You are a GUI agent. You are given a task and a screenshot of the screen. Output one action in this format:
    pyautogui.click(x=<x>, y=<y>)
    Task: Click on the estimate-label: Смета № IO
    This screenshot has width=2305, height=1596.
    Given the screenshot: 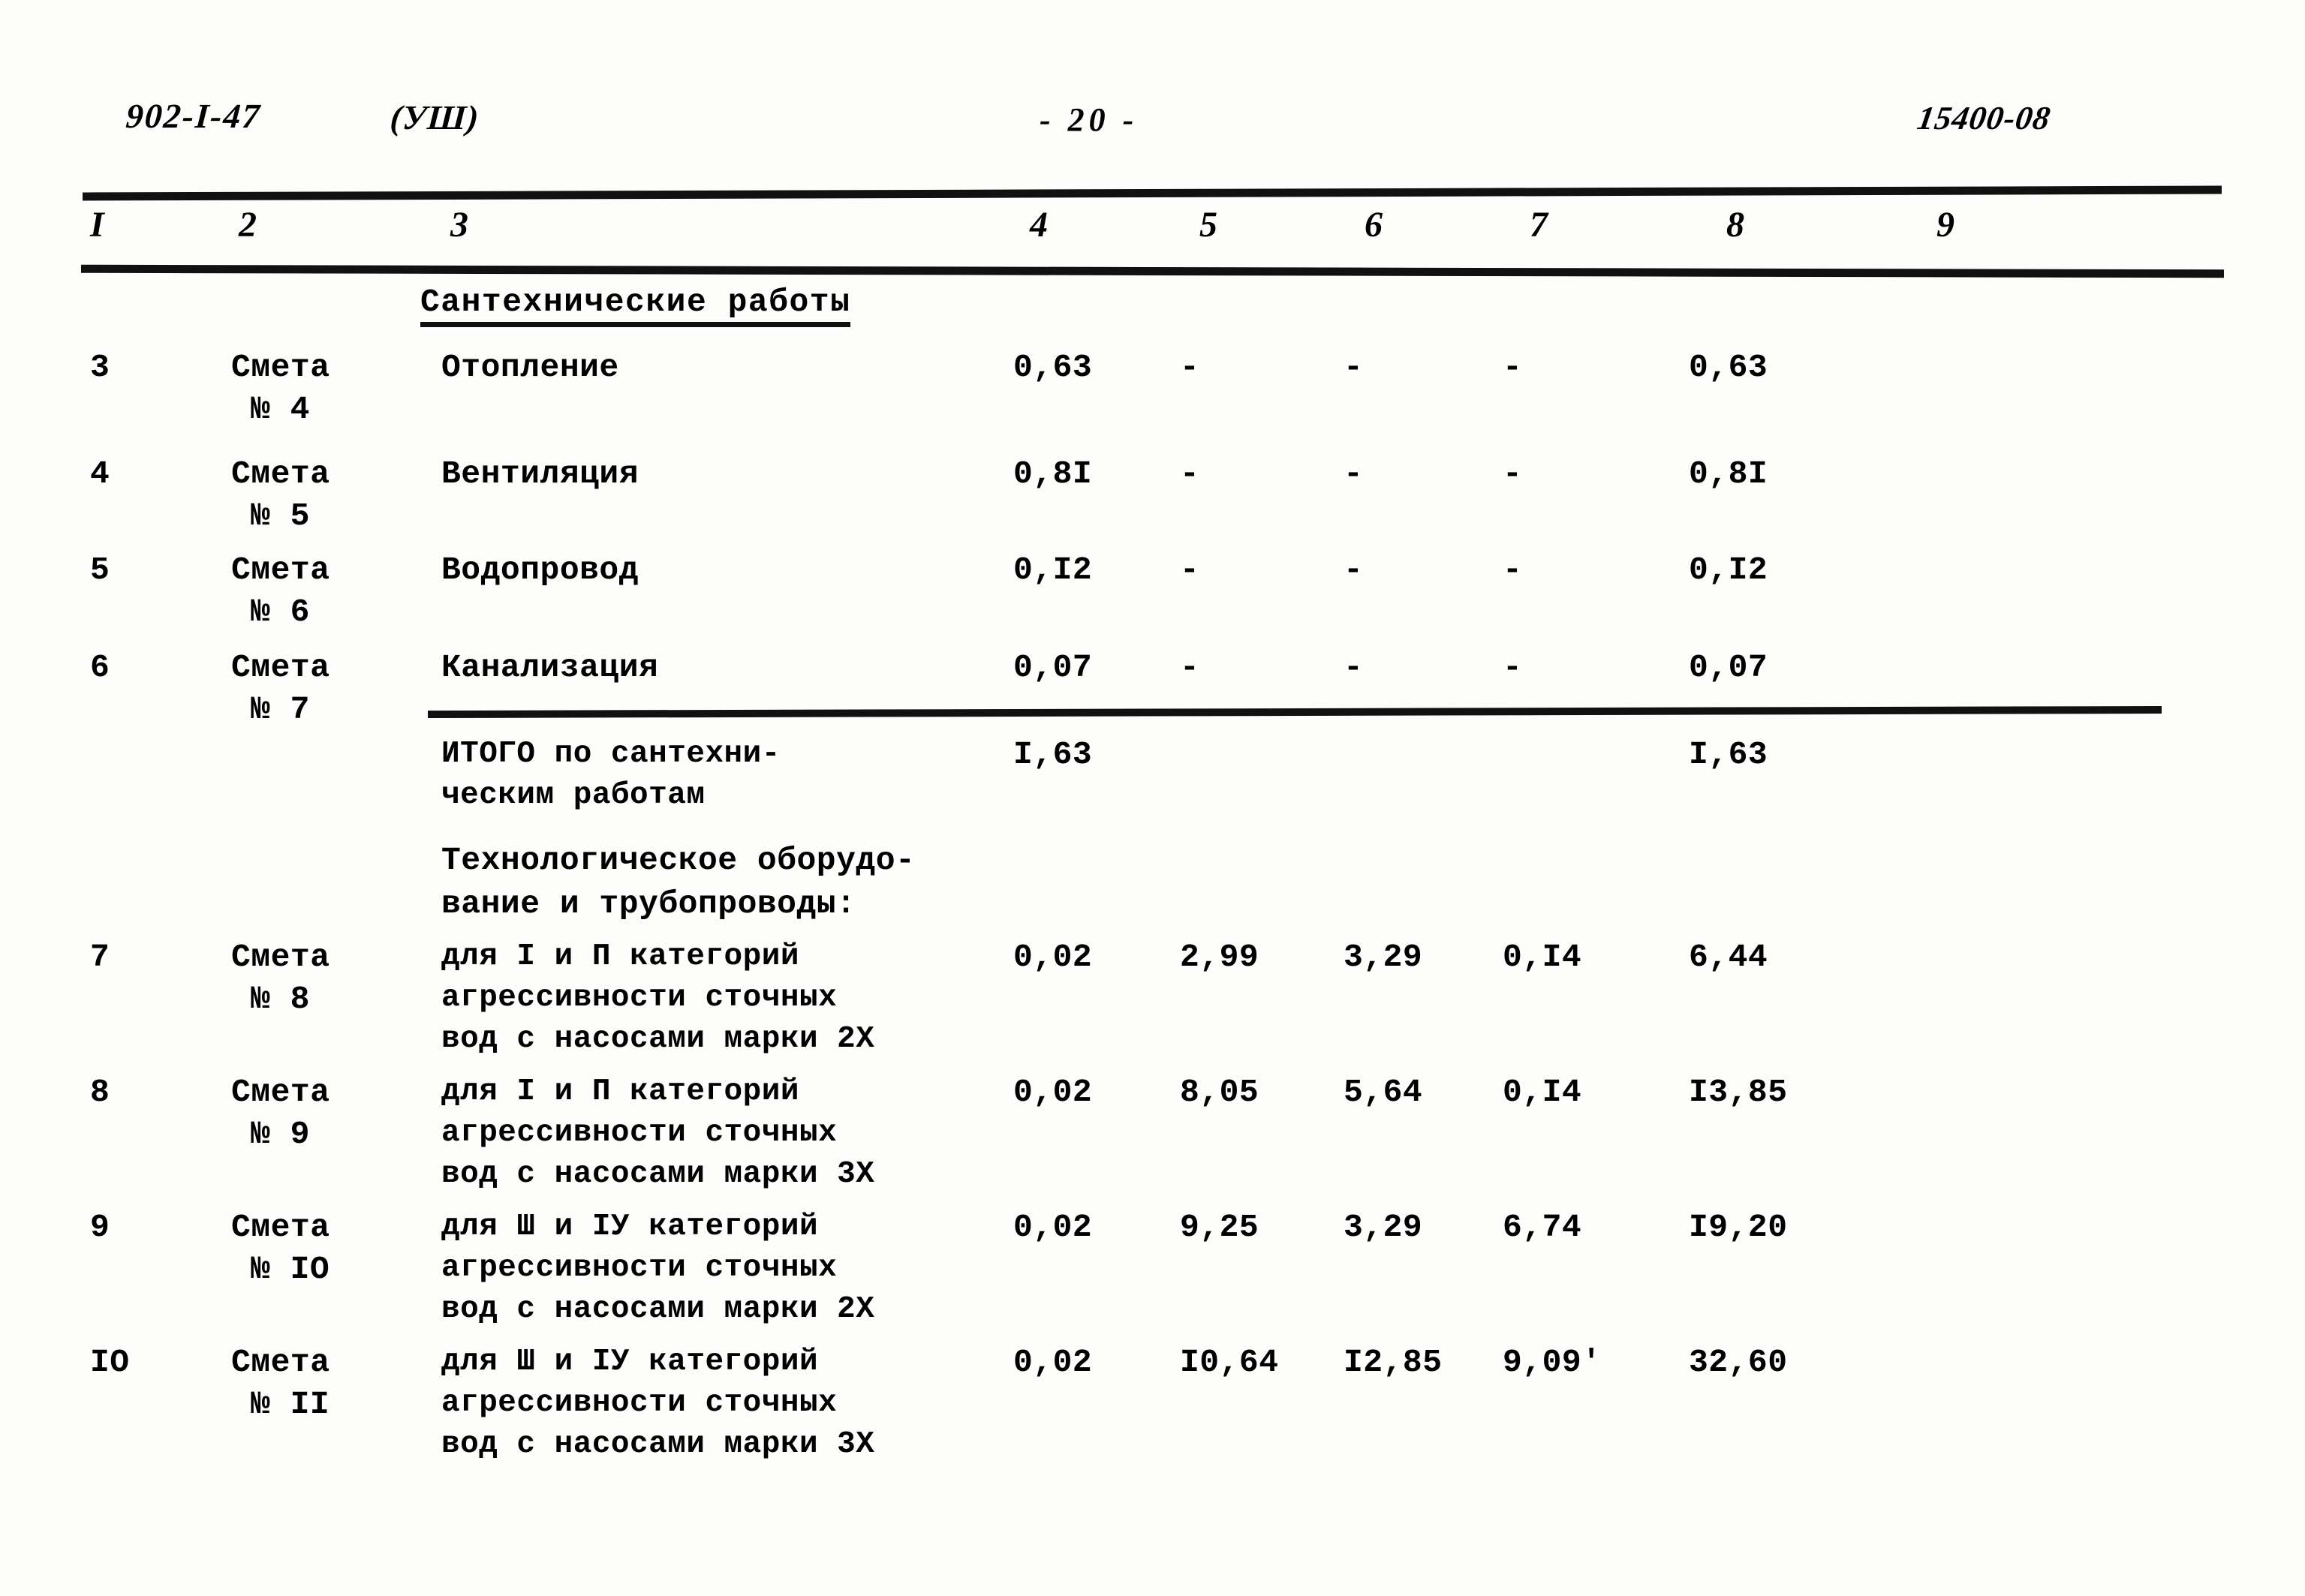 What is the action you would take?
    pyautogui.click(x=280, y=1248)
    